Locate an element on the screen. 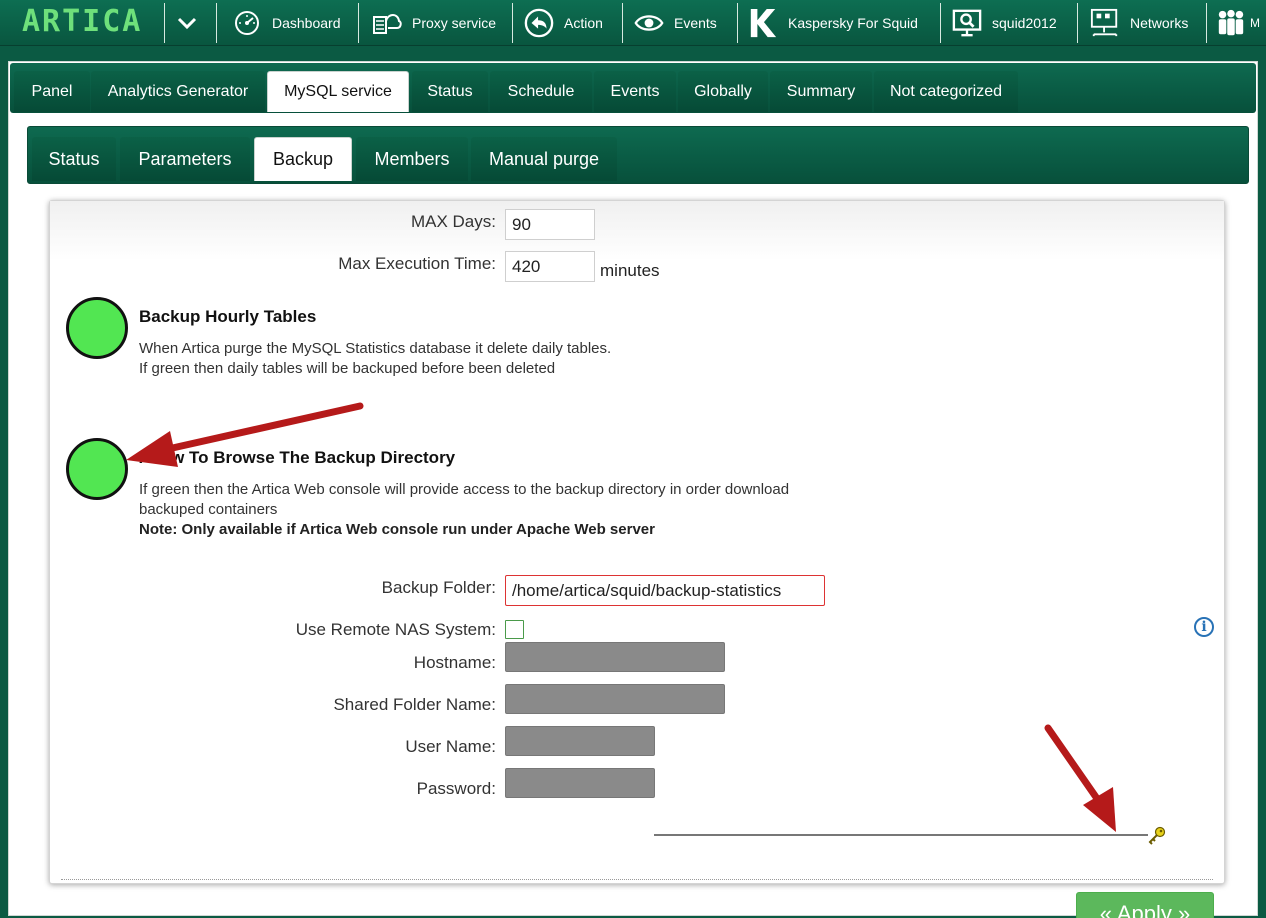 The image size is (1266, 918). subtab-status: Status is located at coordinates (74, 159).